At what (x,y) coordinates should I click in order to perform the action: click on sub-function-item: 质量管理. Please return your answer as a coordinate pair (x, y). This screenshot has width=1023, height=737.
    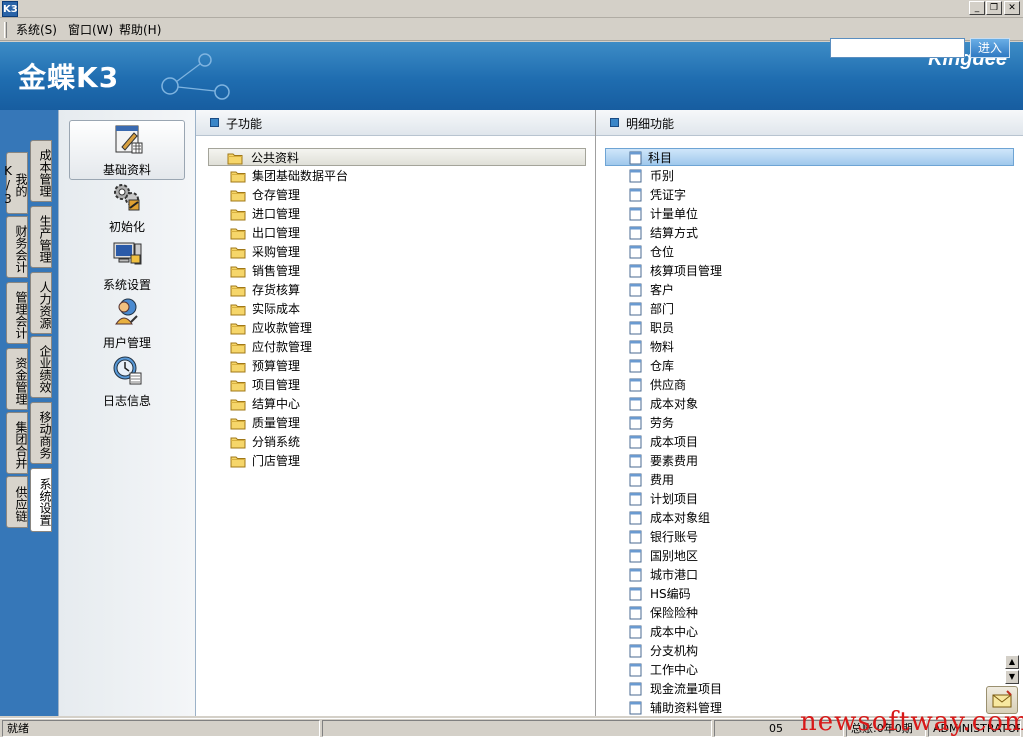
    Looking at the image, I should click on (400, 423).